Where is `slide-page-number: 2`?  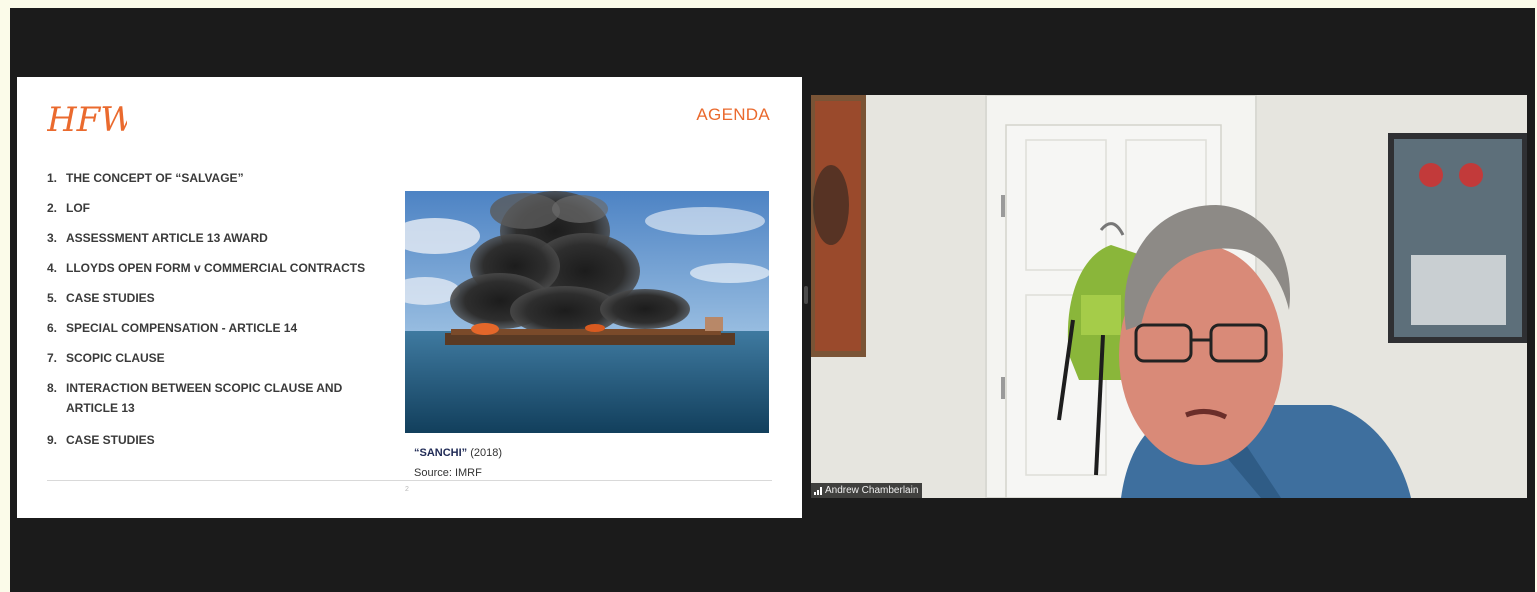 slide-page-number: 2 is located at coordinates (407, 489).